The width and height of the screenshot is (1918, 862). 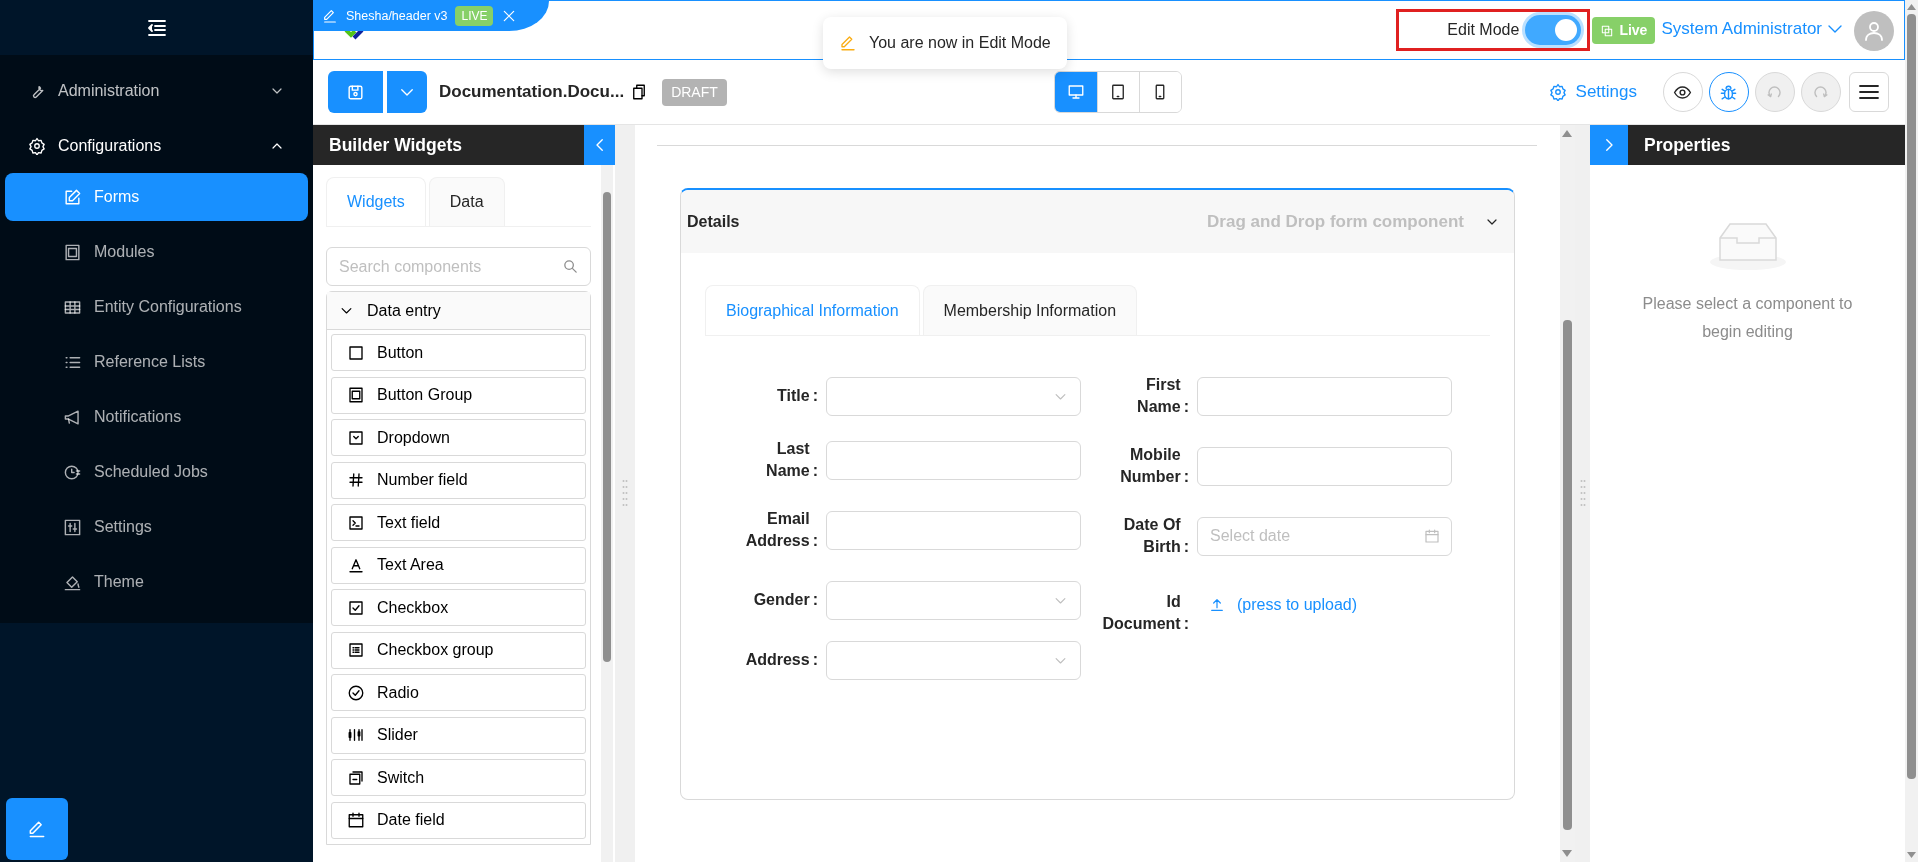 I want to click on radio-icon, so click(x=356, y=692).